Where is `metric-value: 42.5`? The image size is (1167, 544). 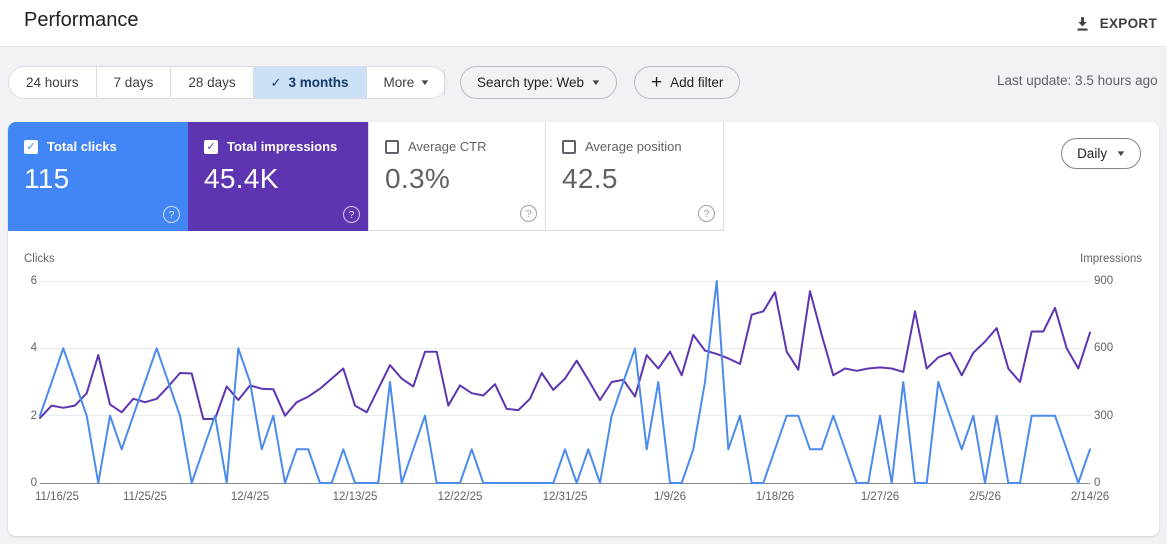
metric-value: 42.5 is located at coordinates (590, 178).